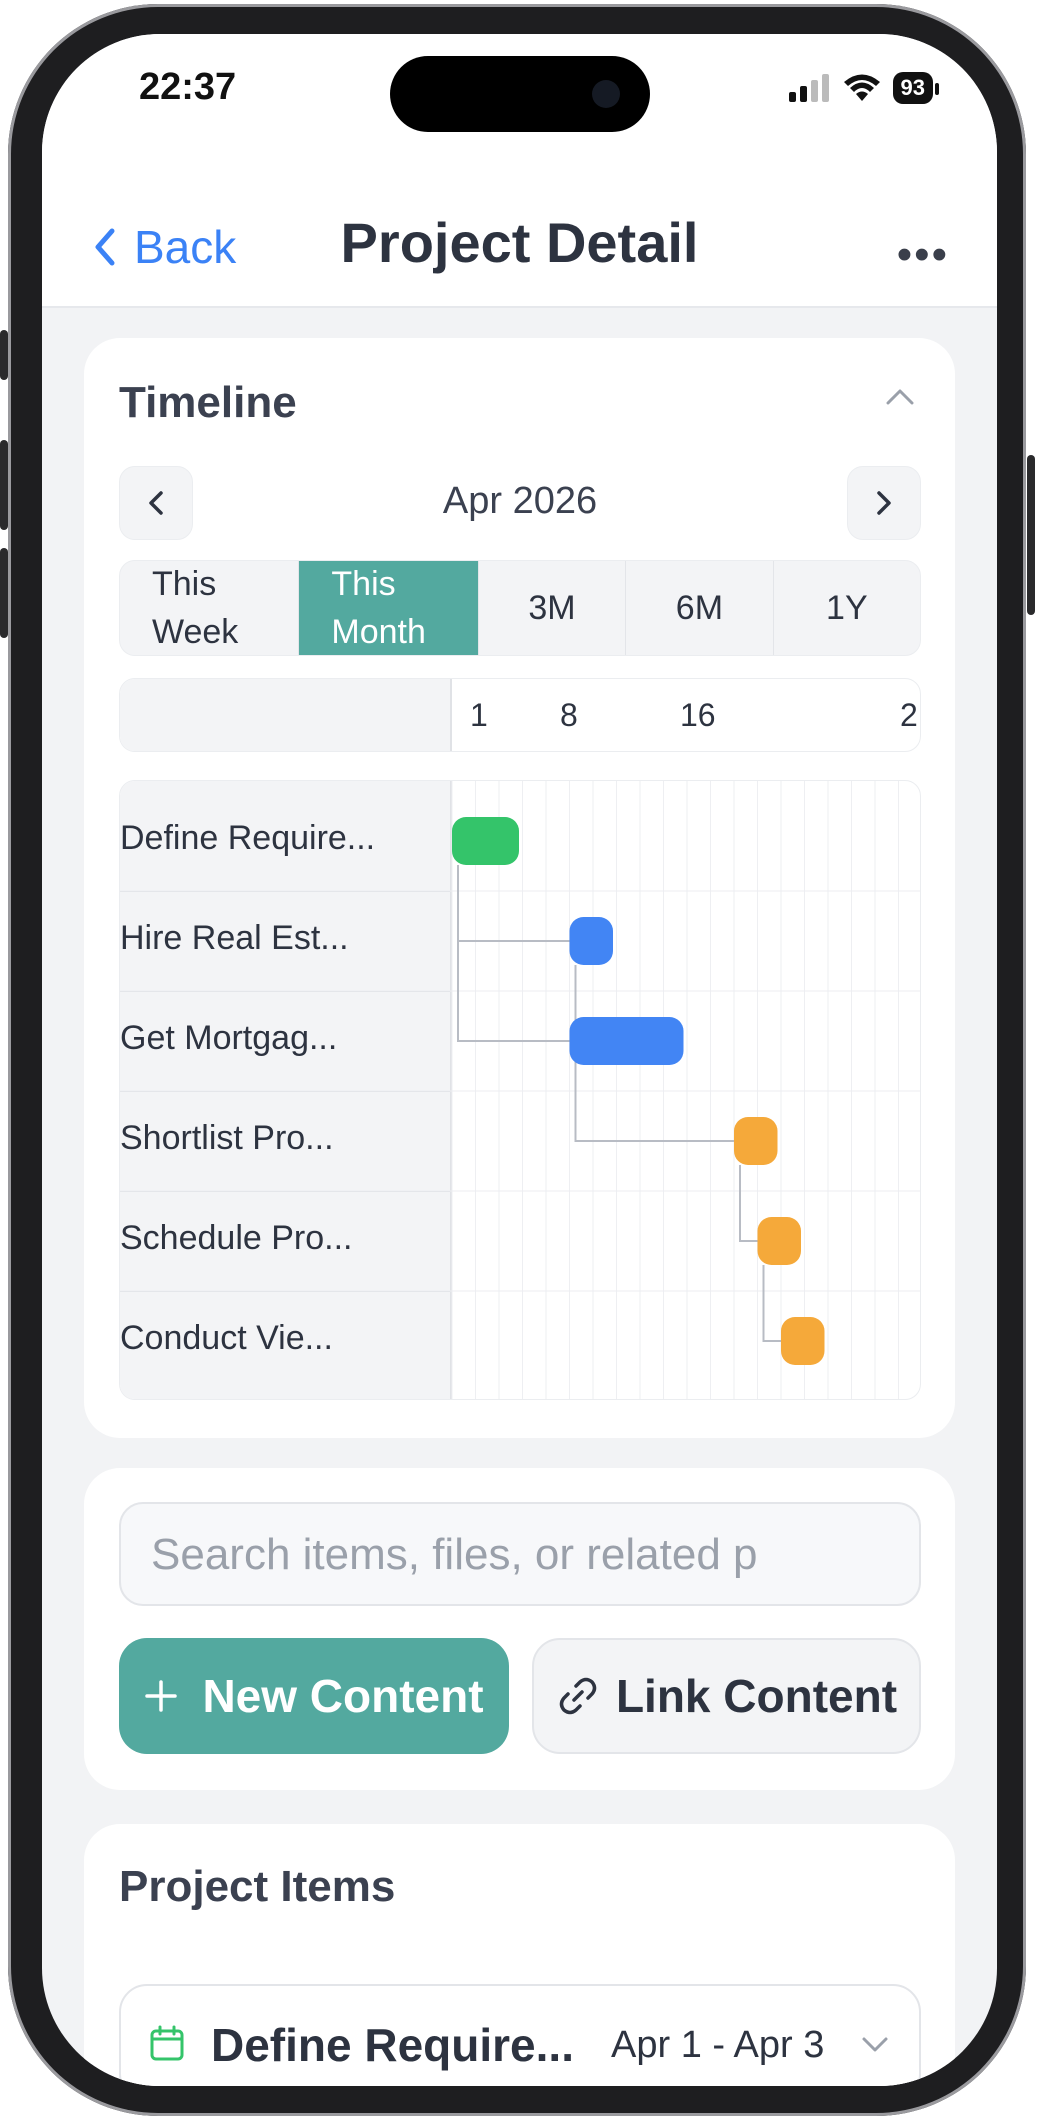  What do you see at coordinates (4, 593) in the screenshot?
I see `volume-down-button` at bounding box center [4, 593].